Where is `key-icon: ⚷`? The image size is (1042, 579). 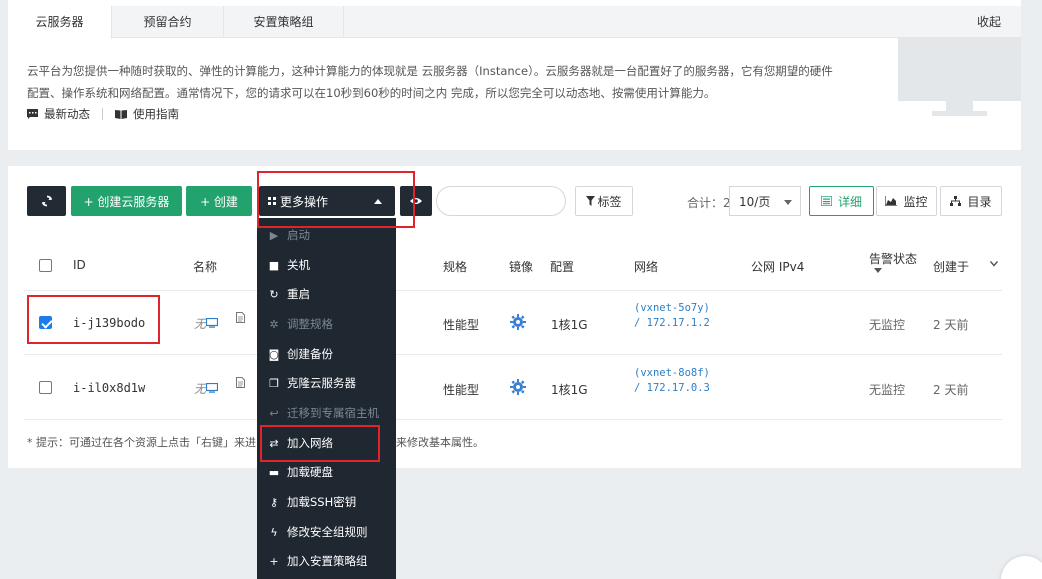
key-icon: ⚷ is located at coordinates (274, 502).